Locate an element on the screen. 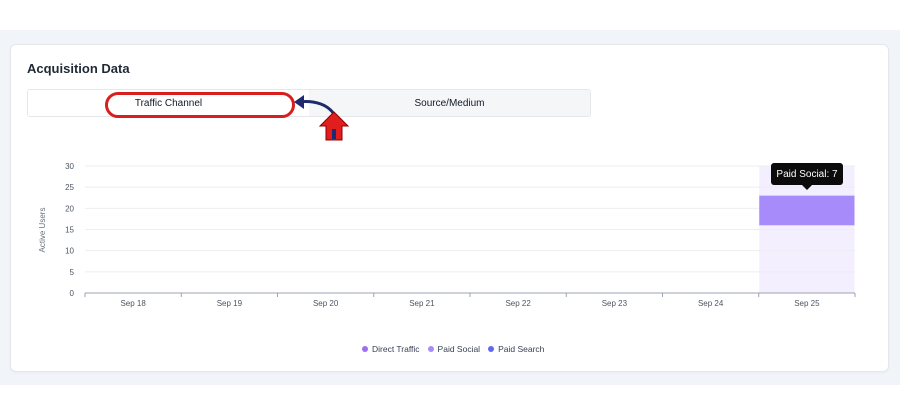 Image resolution: width=900 pixels, height=400 pixels. legend-item-direct-traffic: Direct Traffic is located at coordinates (391, 349).